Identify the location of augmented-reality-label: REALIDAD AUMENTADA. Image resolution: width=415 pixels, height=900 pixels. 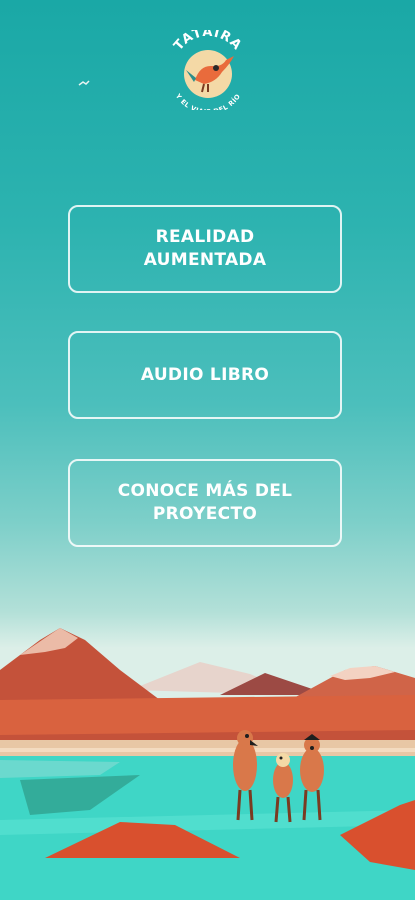
(205, 249).